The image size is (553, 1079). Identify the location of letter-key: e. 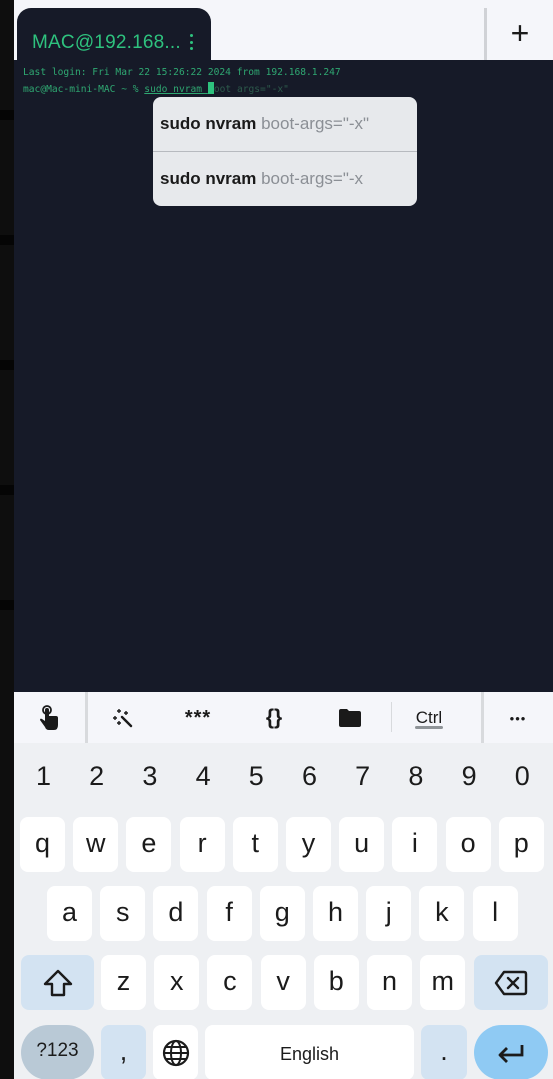
(149, 844).